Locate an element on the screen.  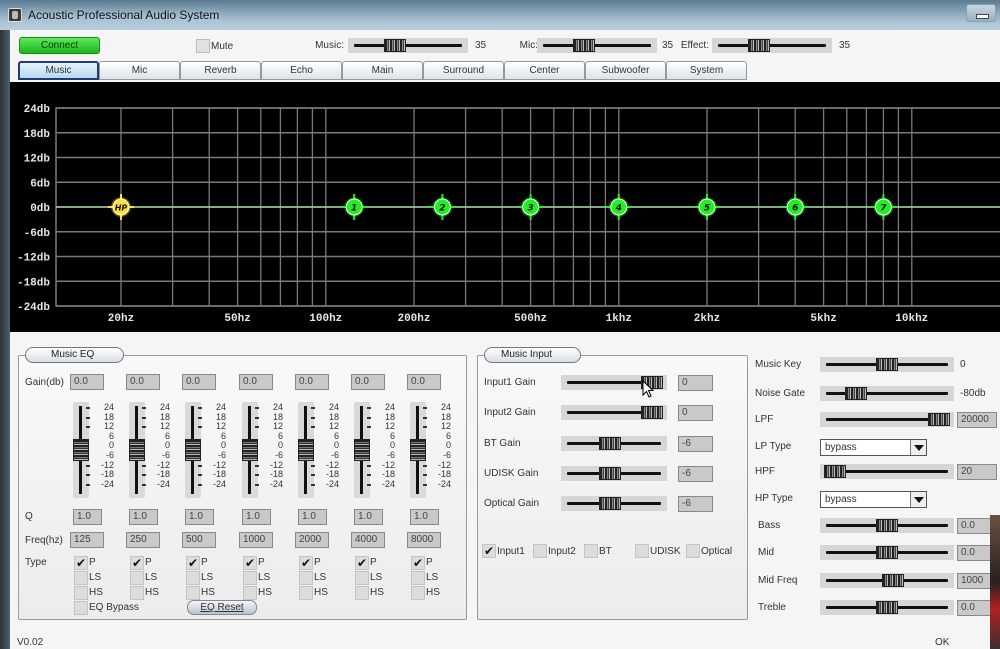
eq-band-handle: 5 is located at coordinates (707, 207).